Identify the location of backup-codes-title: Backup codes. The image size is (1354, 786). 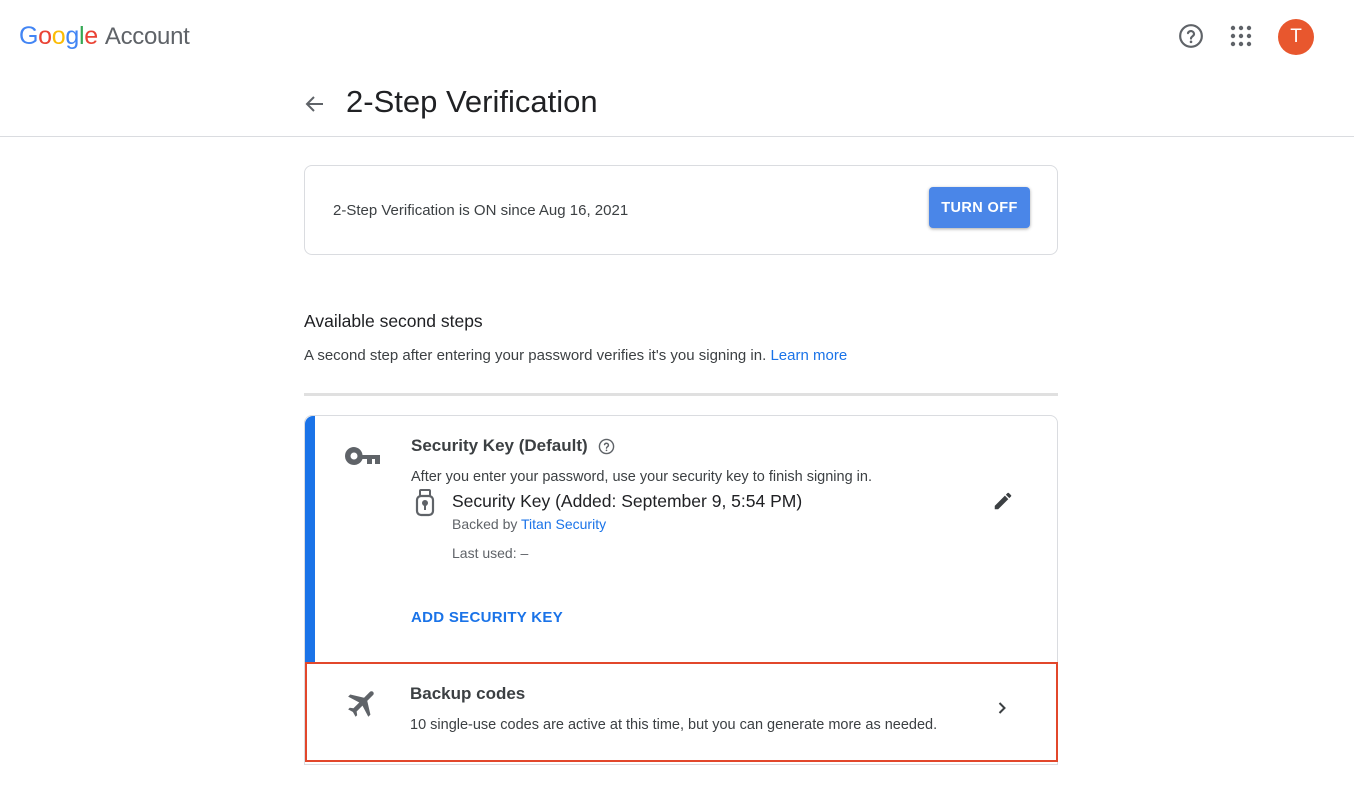
(468, 693).